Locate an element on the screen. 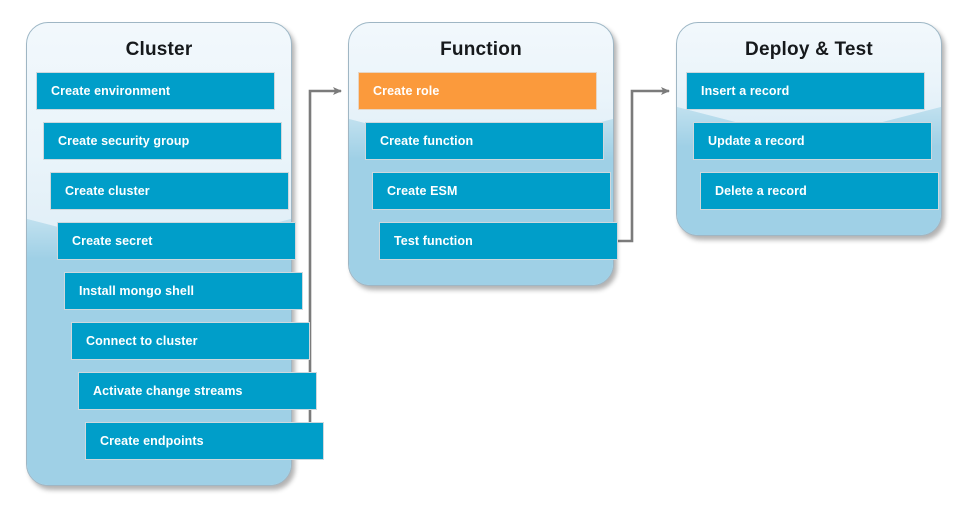 The height and width of the screenshot is (505, 965). connector-function-to-deploy-test is located at coordinates (642, 165).